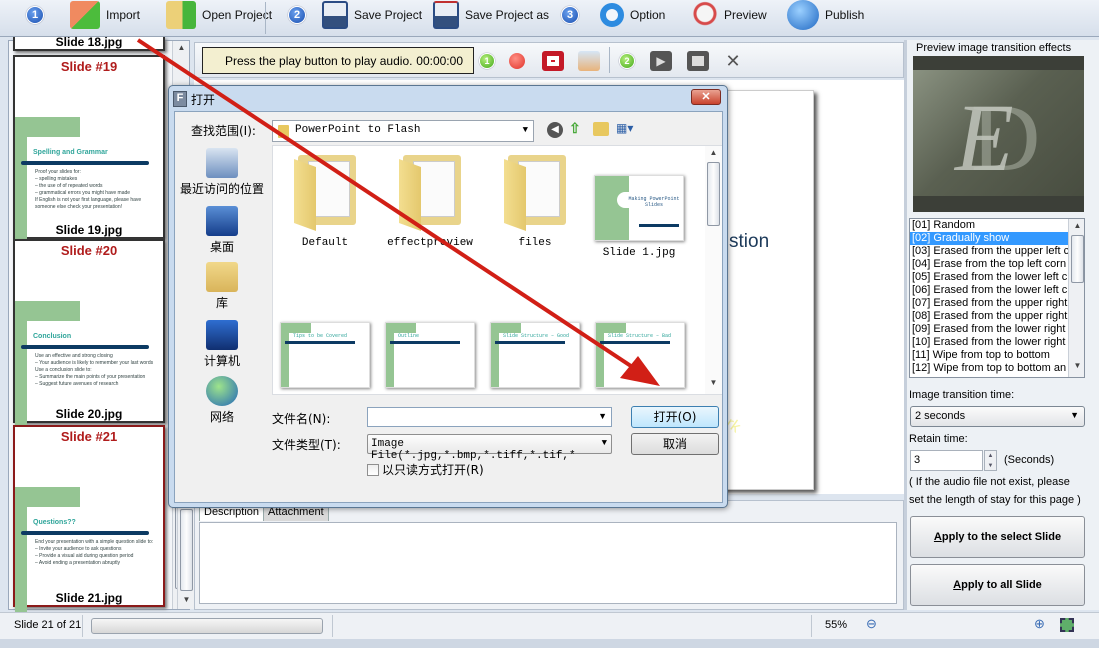 This screenshot has height=648, width=1099. Describe the element at coordinates (549, 643) in the screenshot. I see `window-bottom-border` at that location.